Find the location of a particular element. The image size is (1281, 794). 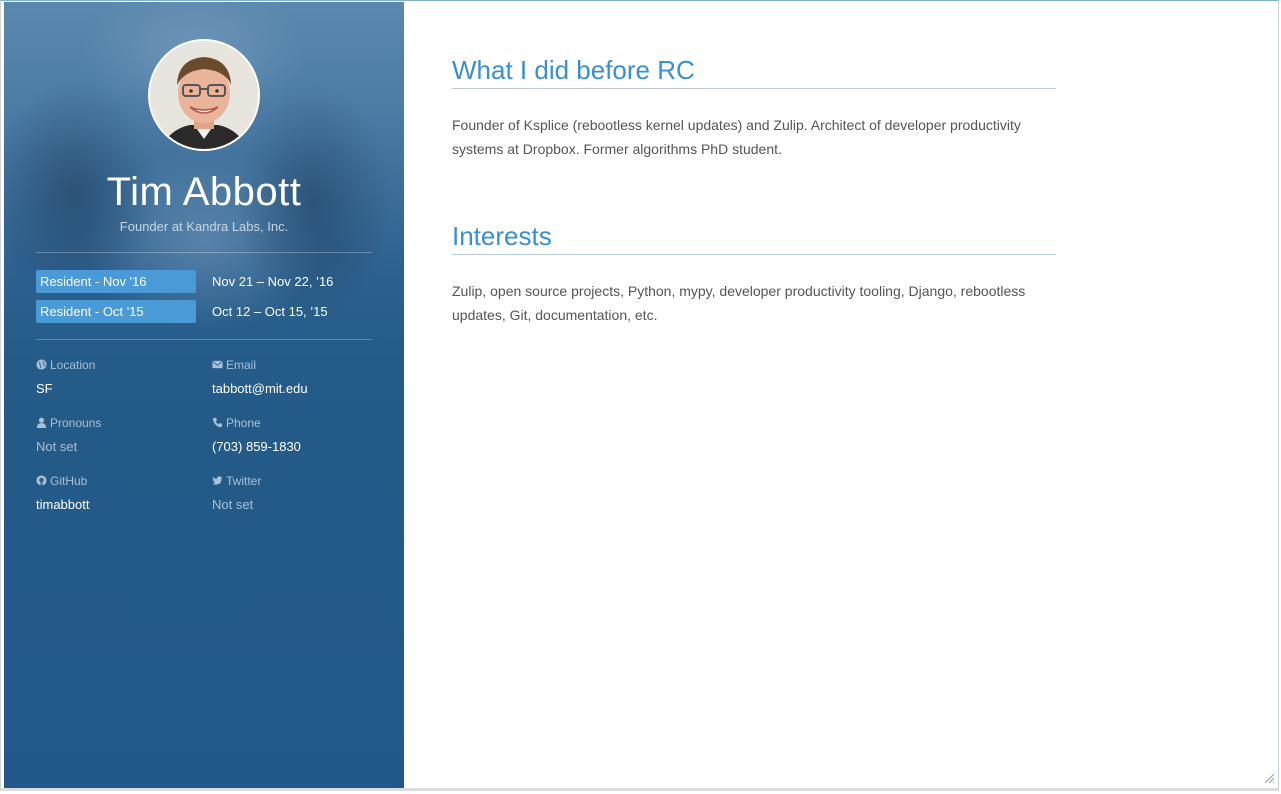

batch-dates: Oct 12 – Oct 15, ’15 is located at coordinates (270, 311).